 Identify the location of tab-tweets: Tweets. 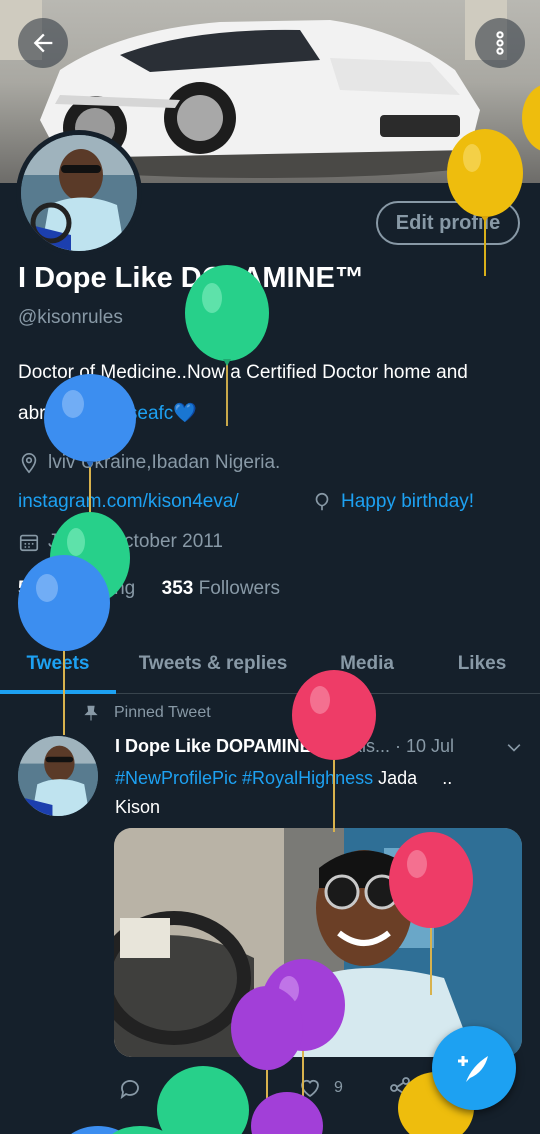
(58, 664).